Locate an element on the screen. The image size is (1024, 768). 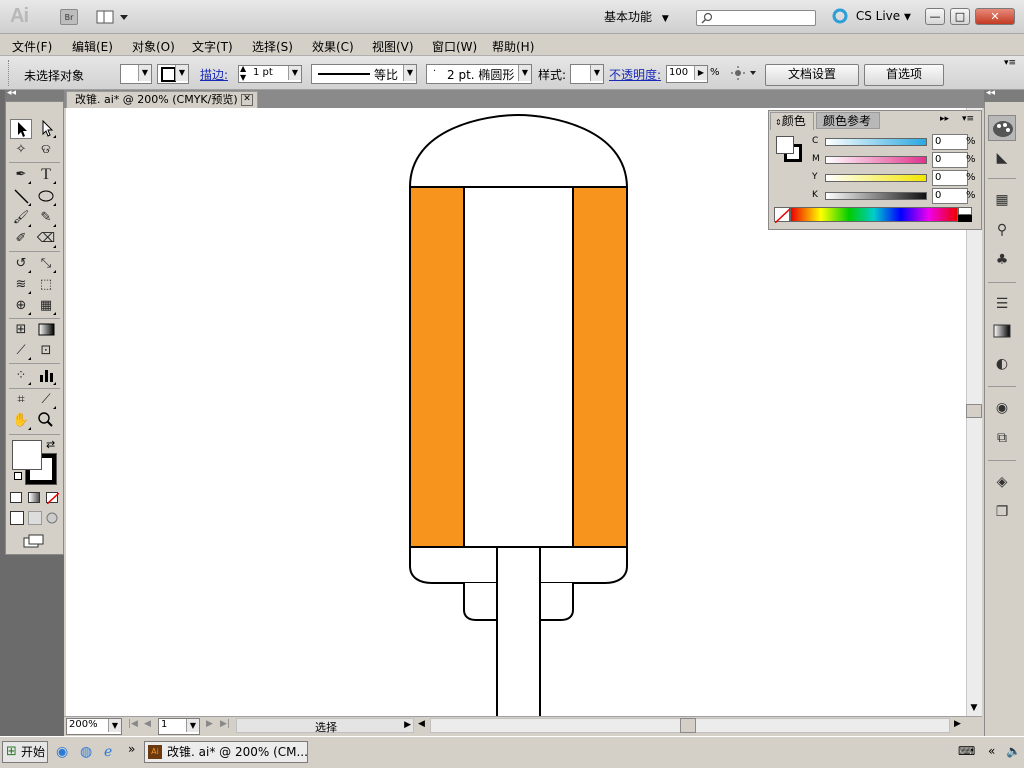
document-tab: 改锥. ai* @ 200% (CMYK/预览) ✕ is located at coordinates (162, 99).